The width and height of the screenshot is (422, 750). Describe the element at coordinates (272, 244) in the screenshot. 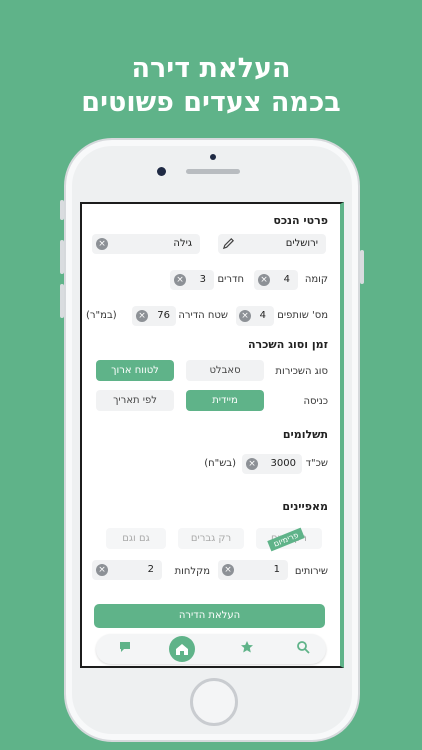

I see `city-field: ירושלים` at that location.